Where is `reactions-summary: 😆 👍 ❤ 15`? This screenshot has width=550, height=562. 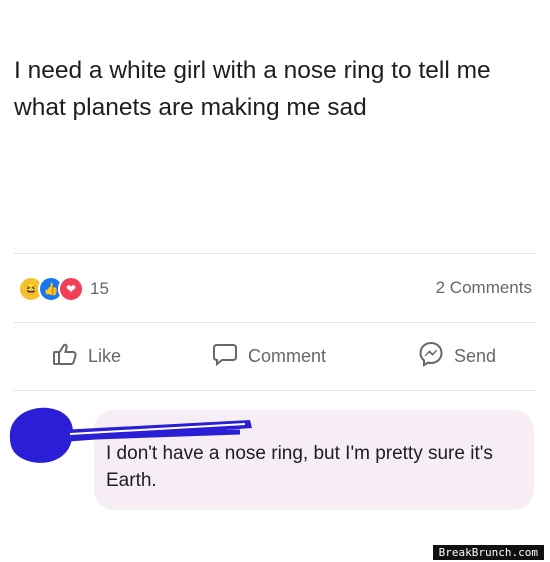 reactions-summary: 😆 👍 ❤ 15 is located at coordinates (63, 289).